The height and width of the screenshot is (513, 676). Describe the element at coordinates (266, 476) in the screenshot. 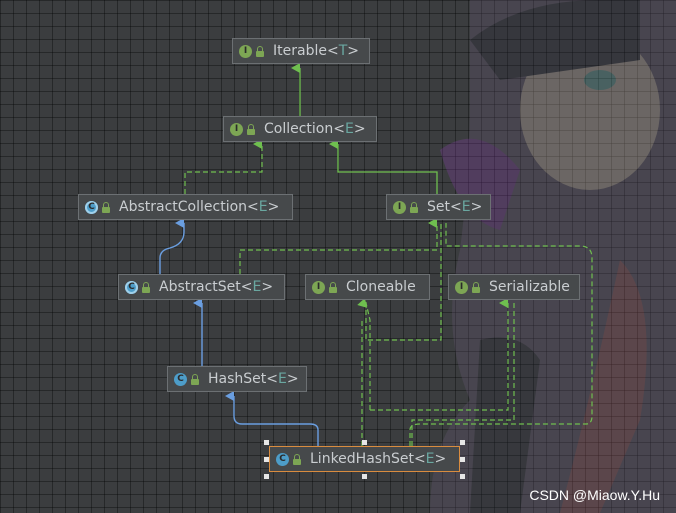

I see `resize-handle-bottom-left` at that location.